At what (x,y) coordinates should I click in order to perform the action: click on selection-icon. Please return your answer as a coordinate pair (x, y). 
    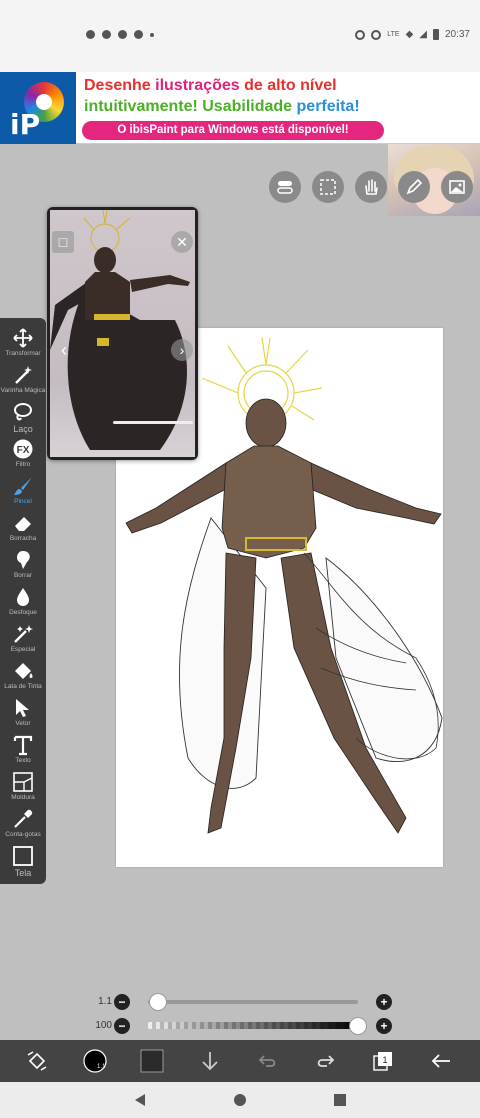
    Looking at the image, I should click on (328, 187).